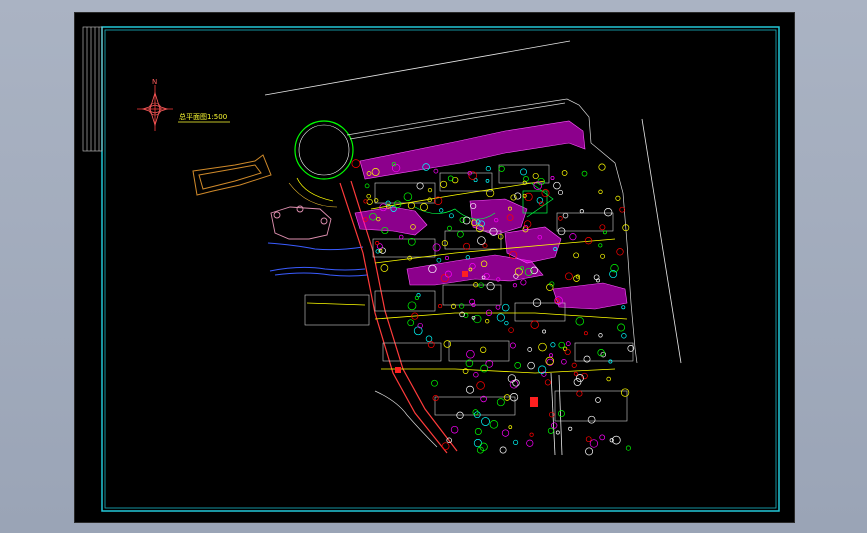 This screenshot has height=533, width=867. What do you see at coordinates (154, 82) in the screenshot?
I see `svg-text: N` at bounding box center [154, 82].